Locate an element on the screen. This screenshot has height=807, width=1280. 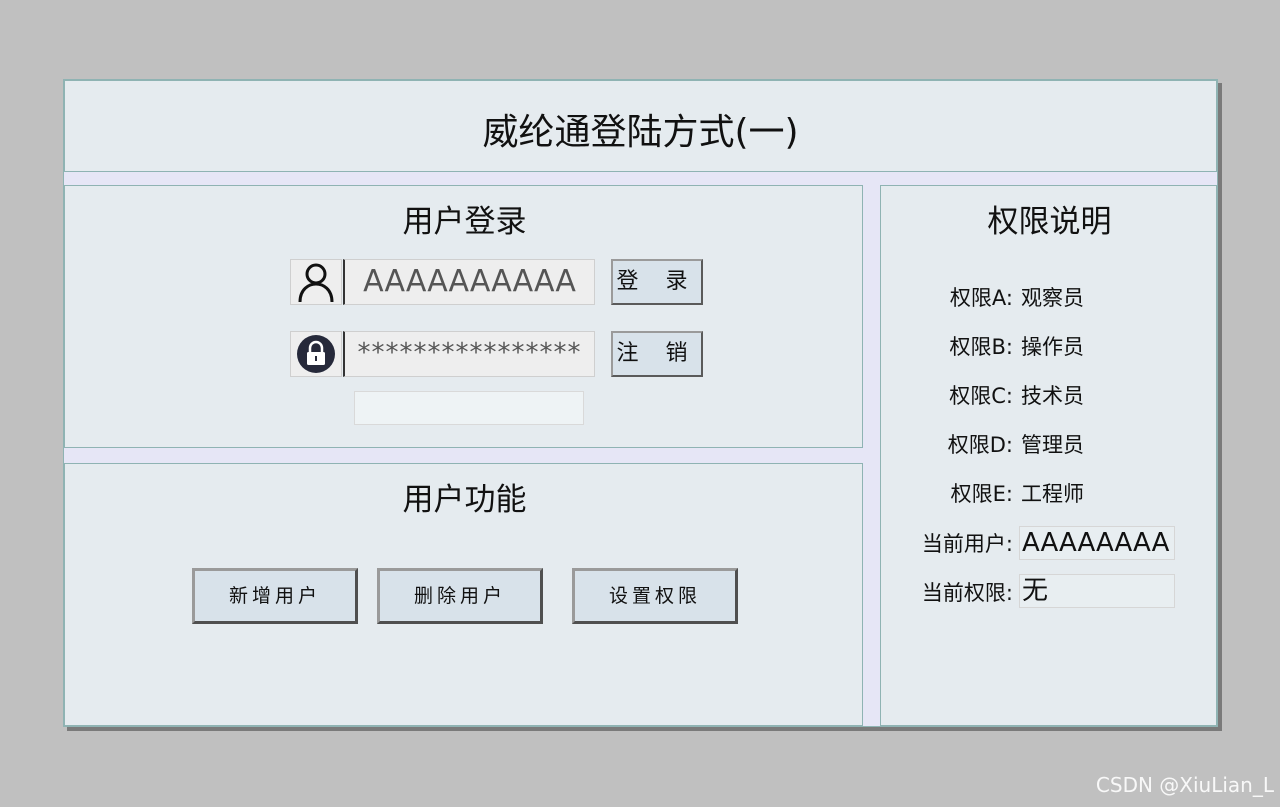
permission-value: 工程师 is located at coordinates (1052, 494).